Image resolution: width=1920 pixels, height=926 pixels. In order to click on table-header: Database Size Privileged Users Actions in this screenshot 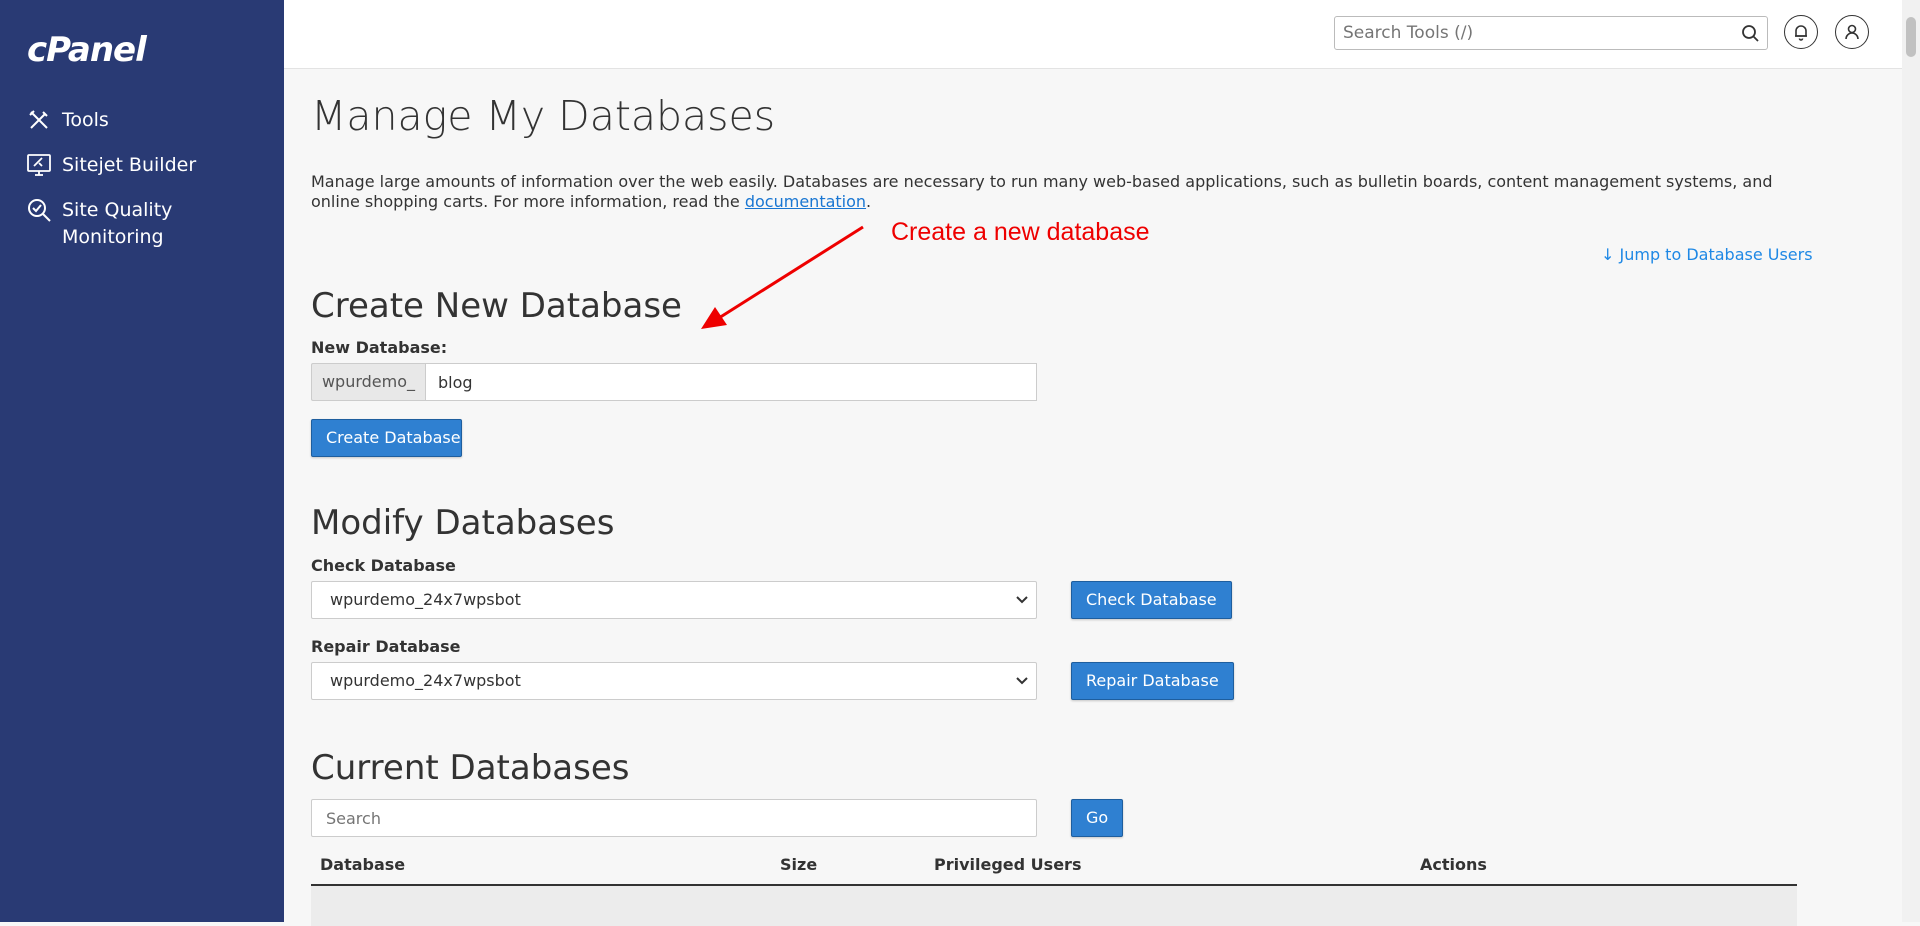, I will do `click(1054, 865)`.